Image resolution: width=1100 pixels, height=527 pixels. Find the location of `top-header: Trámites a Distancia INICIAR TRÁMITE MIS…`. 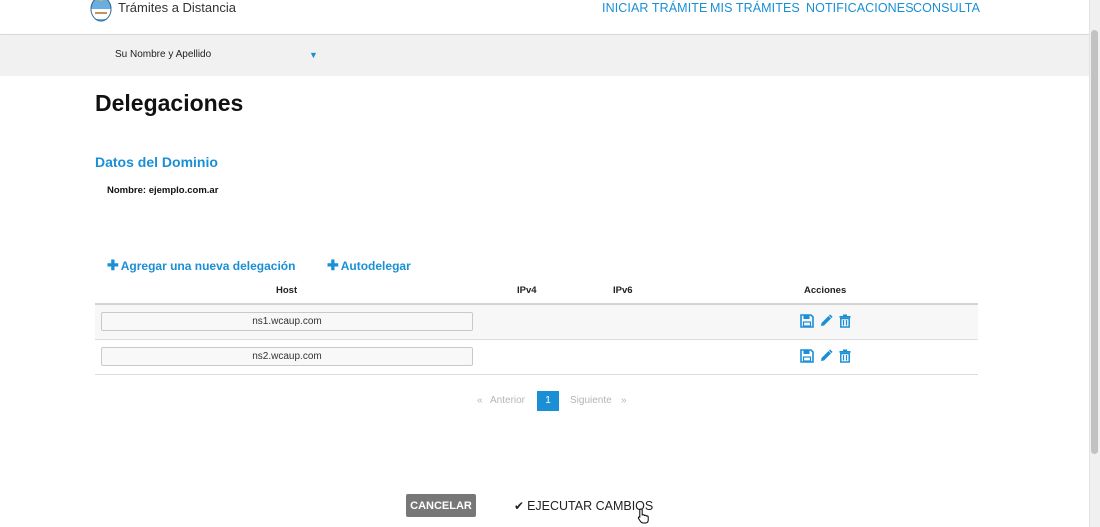

top-header: Trámites a Distancia INICIAR TRÁMITE MIS… is located at coordinates (544, 17).